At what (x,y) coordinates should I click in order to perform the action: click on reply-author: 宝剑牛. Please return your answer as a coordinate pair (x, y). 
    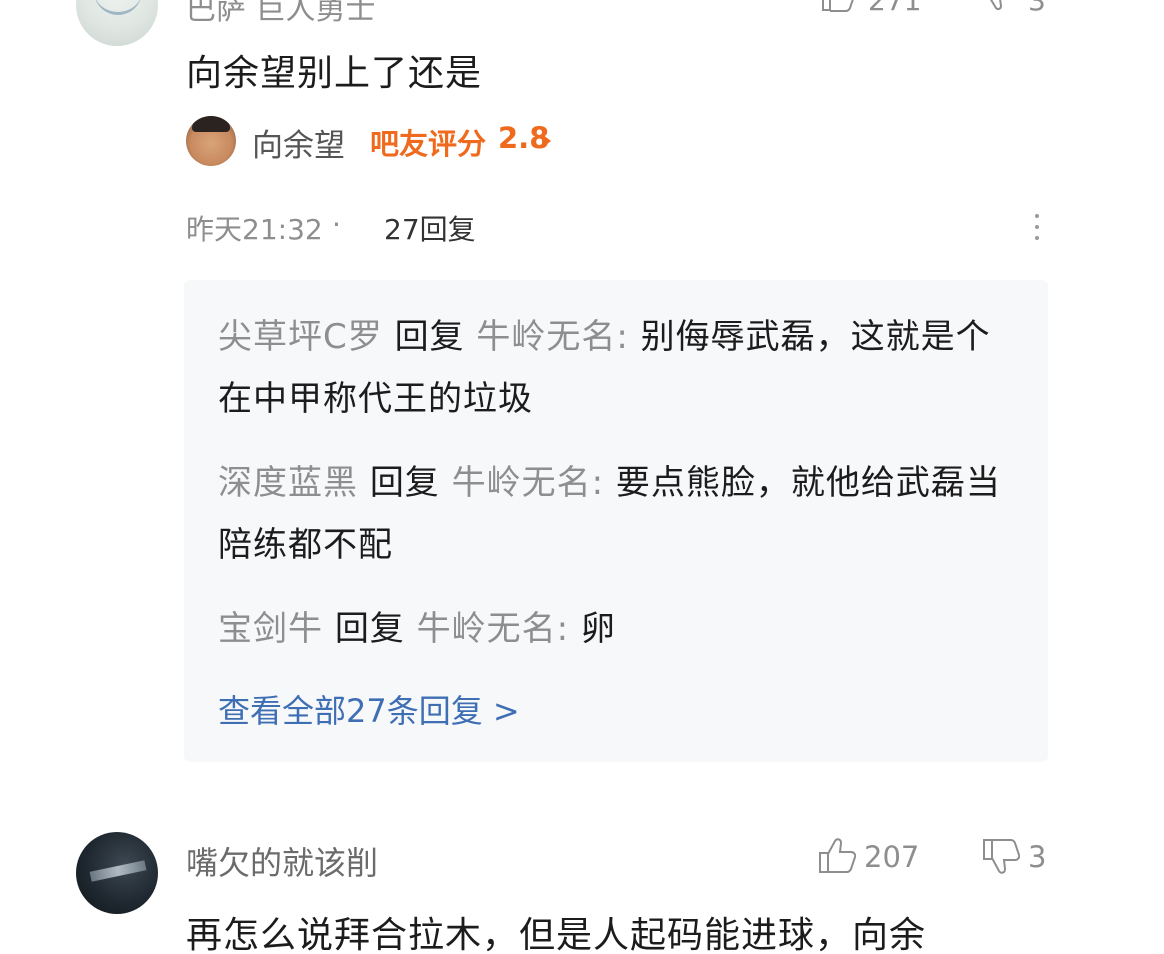
    Looking at the image, I should click on (270, 629).